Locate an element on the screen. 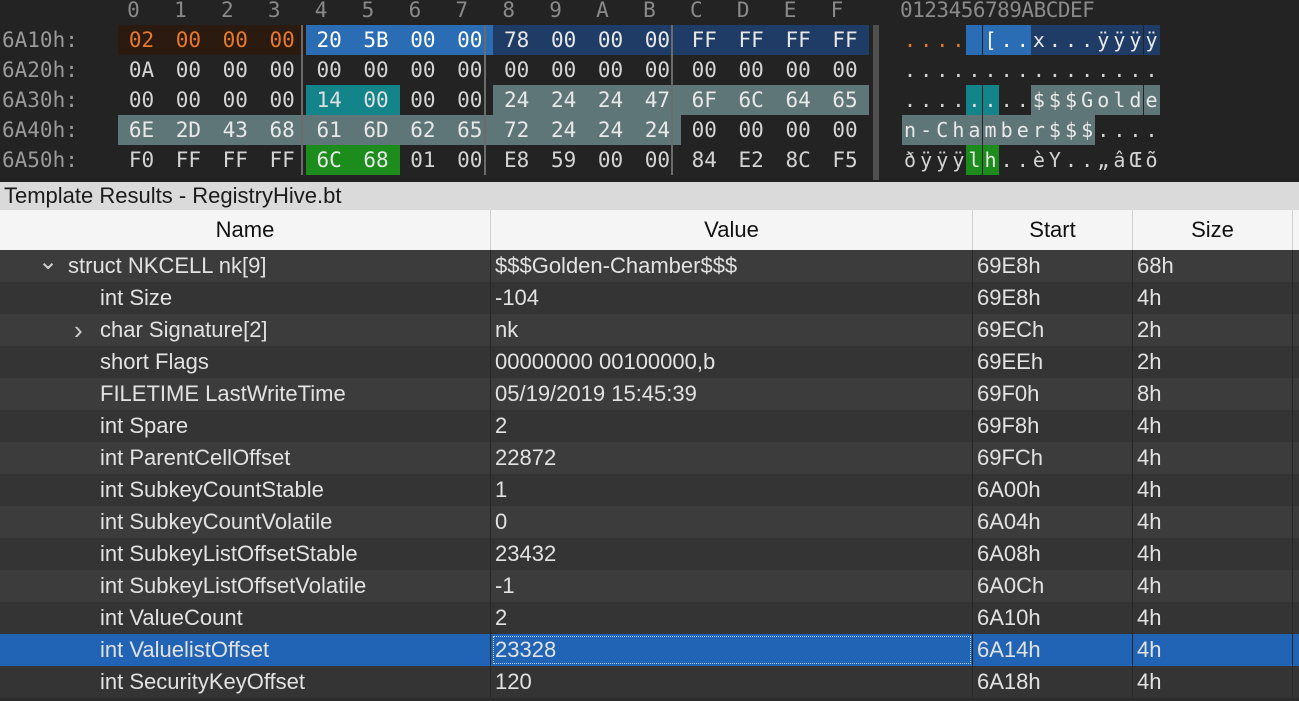 This screenshot has width=1299, height=701. hex-byte: 61 is located at coordinates (329, 130).